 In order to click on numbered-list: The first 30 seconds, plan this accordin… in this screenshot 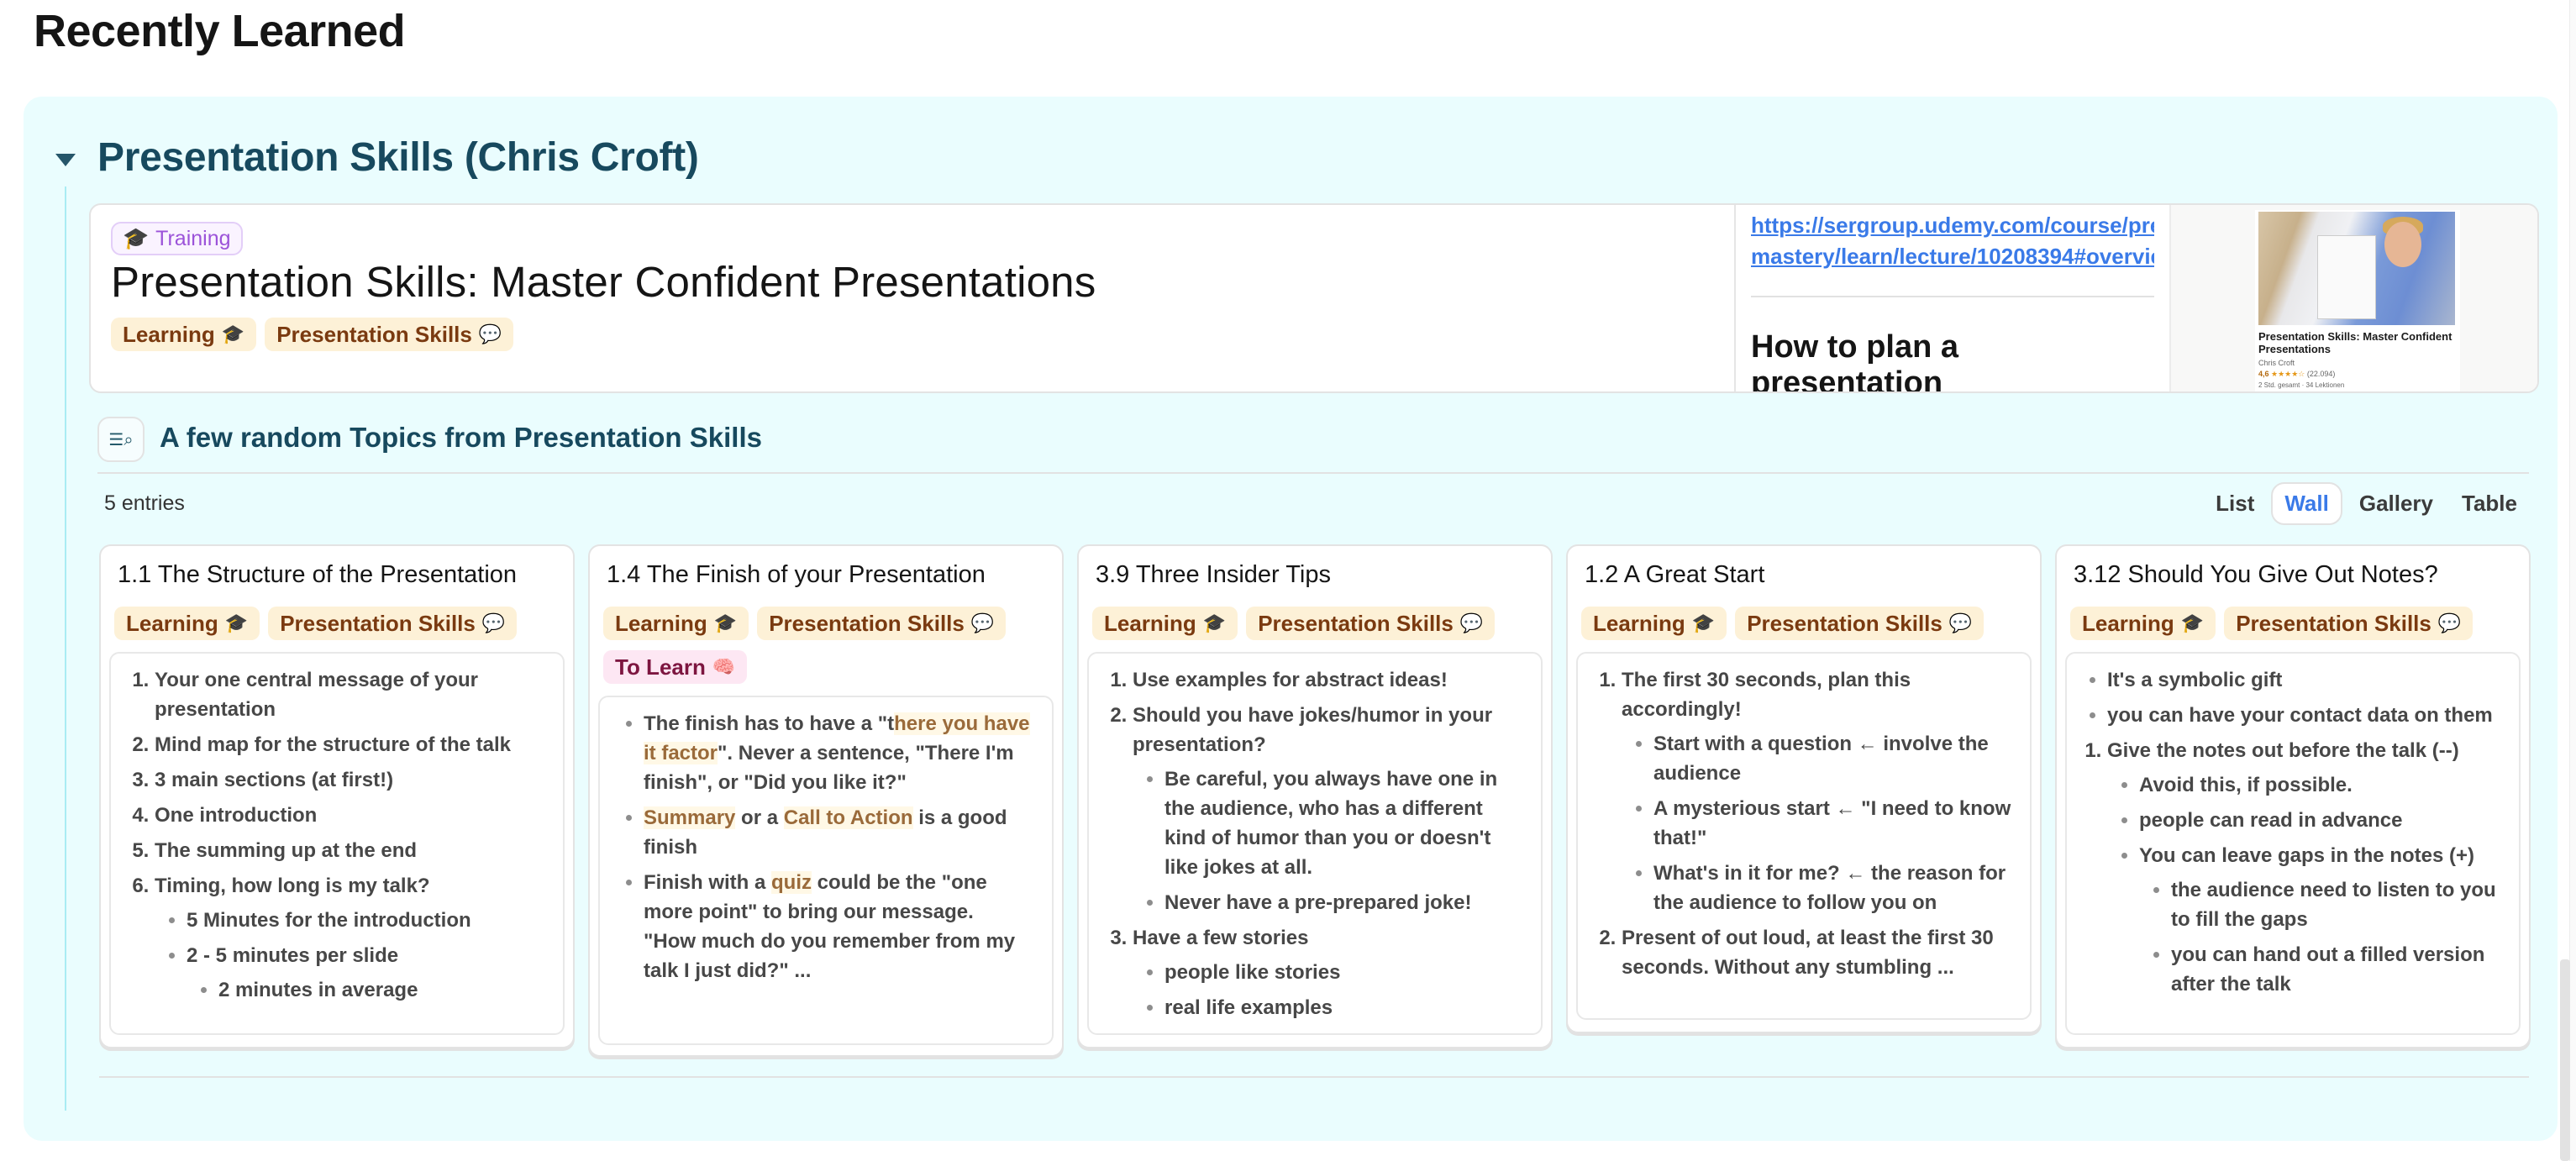, I will do `click(1804, 823)`.